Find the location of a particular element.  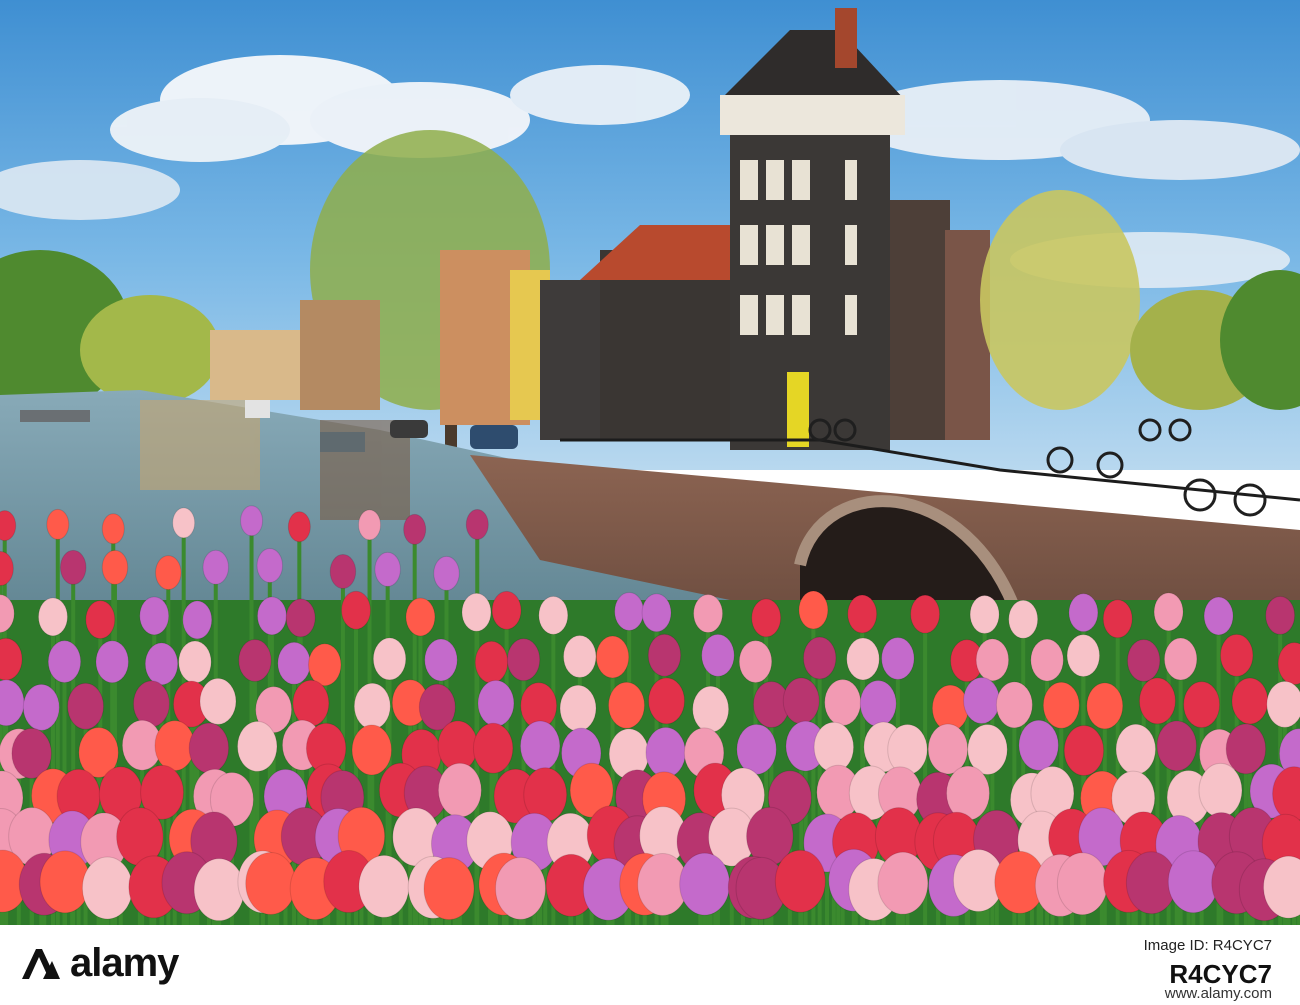

corner-house is located at coordinates (812, 229).